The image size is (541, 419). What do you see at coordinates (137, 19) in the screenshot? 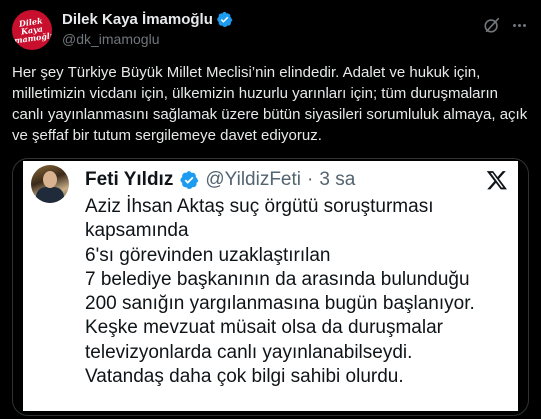
I see `author-display-name: Dilek Kaya İmamoğlu` at bounding box center [137, 19].